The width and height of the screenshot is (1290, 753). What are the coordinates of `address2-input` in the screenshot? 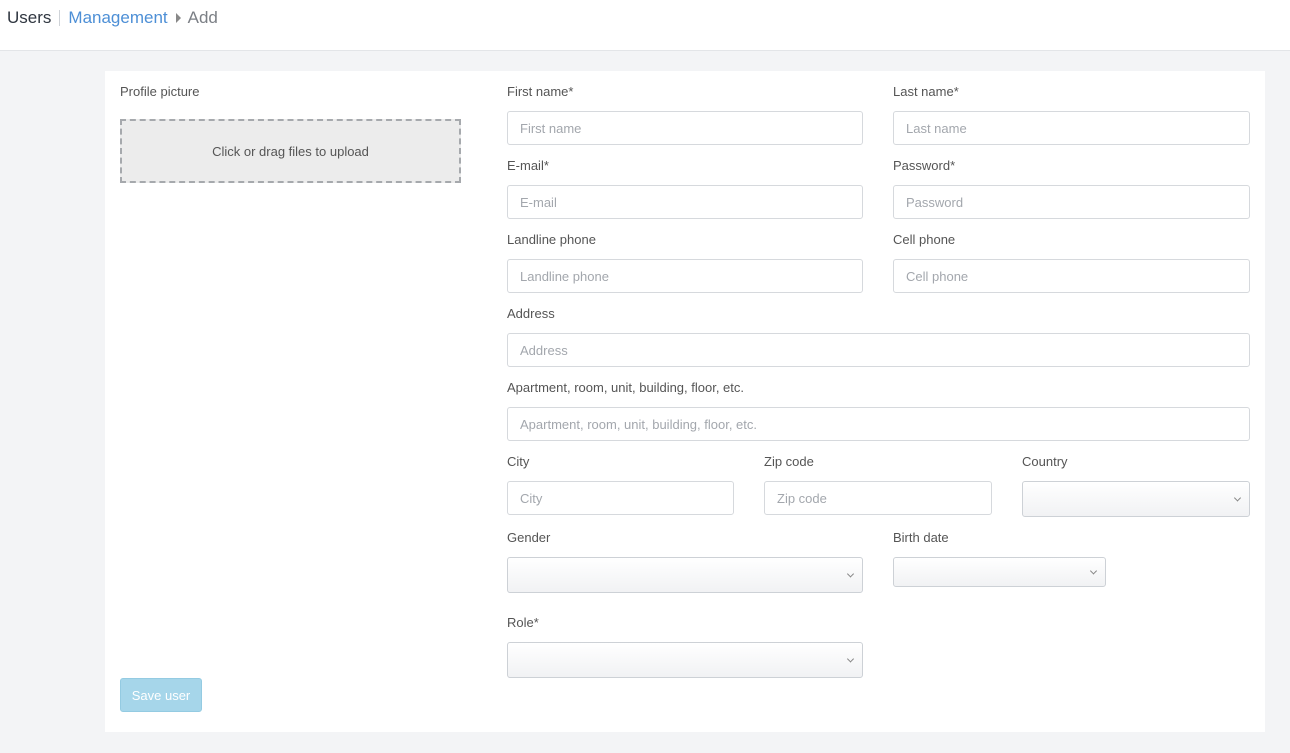 It's located at (878, 424).